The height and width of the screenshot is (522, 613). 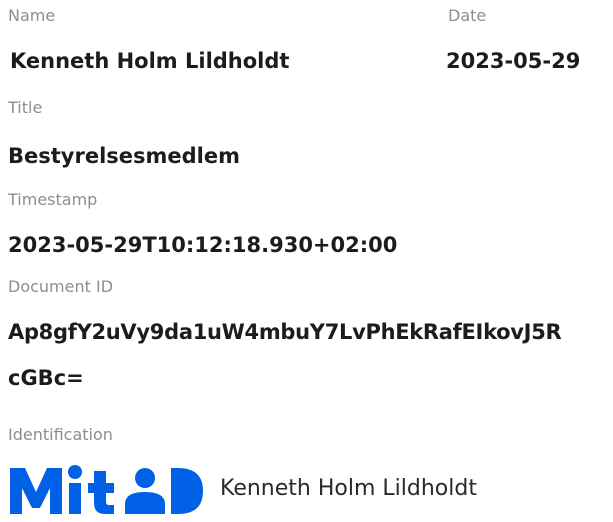 What do you see at coordinates (285, 332) in the screenshot?
I see `document-id-value-line-1: Ap8gfY2uVy9da1uW4mbuY7LvPhEkRafEIkovJ5R` at bounding box center [285, 332].